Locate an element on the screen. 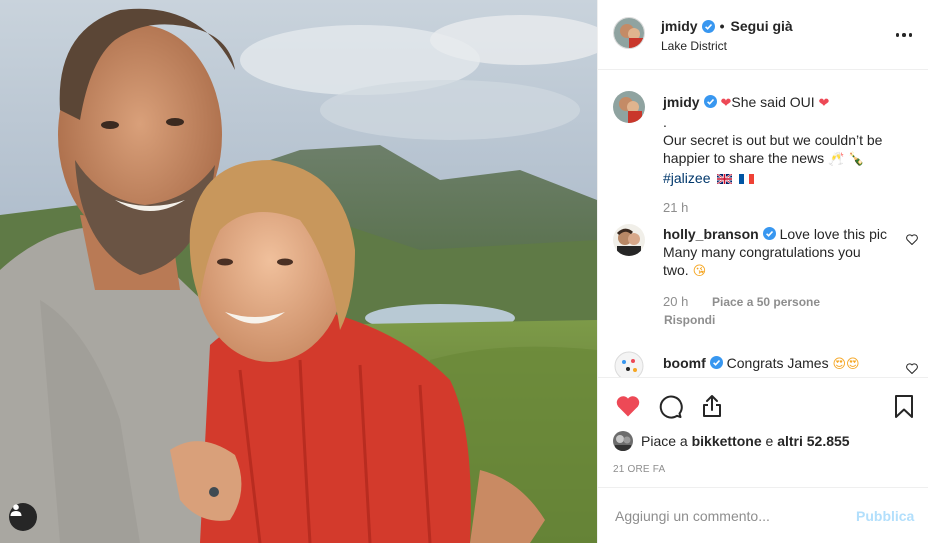  caption-avatar is located at coordinates (629, 107).